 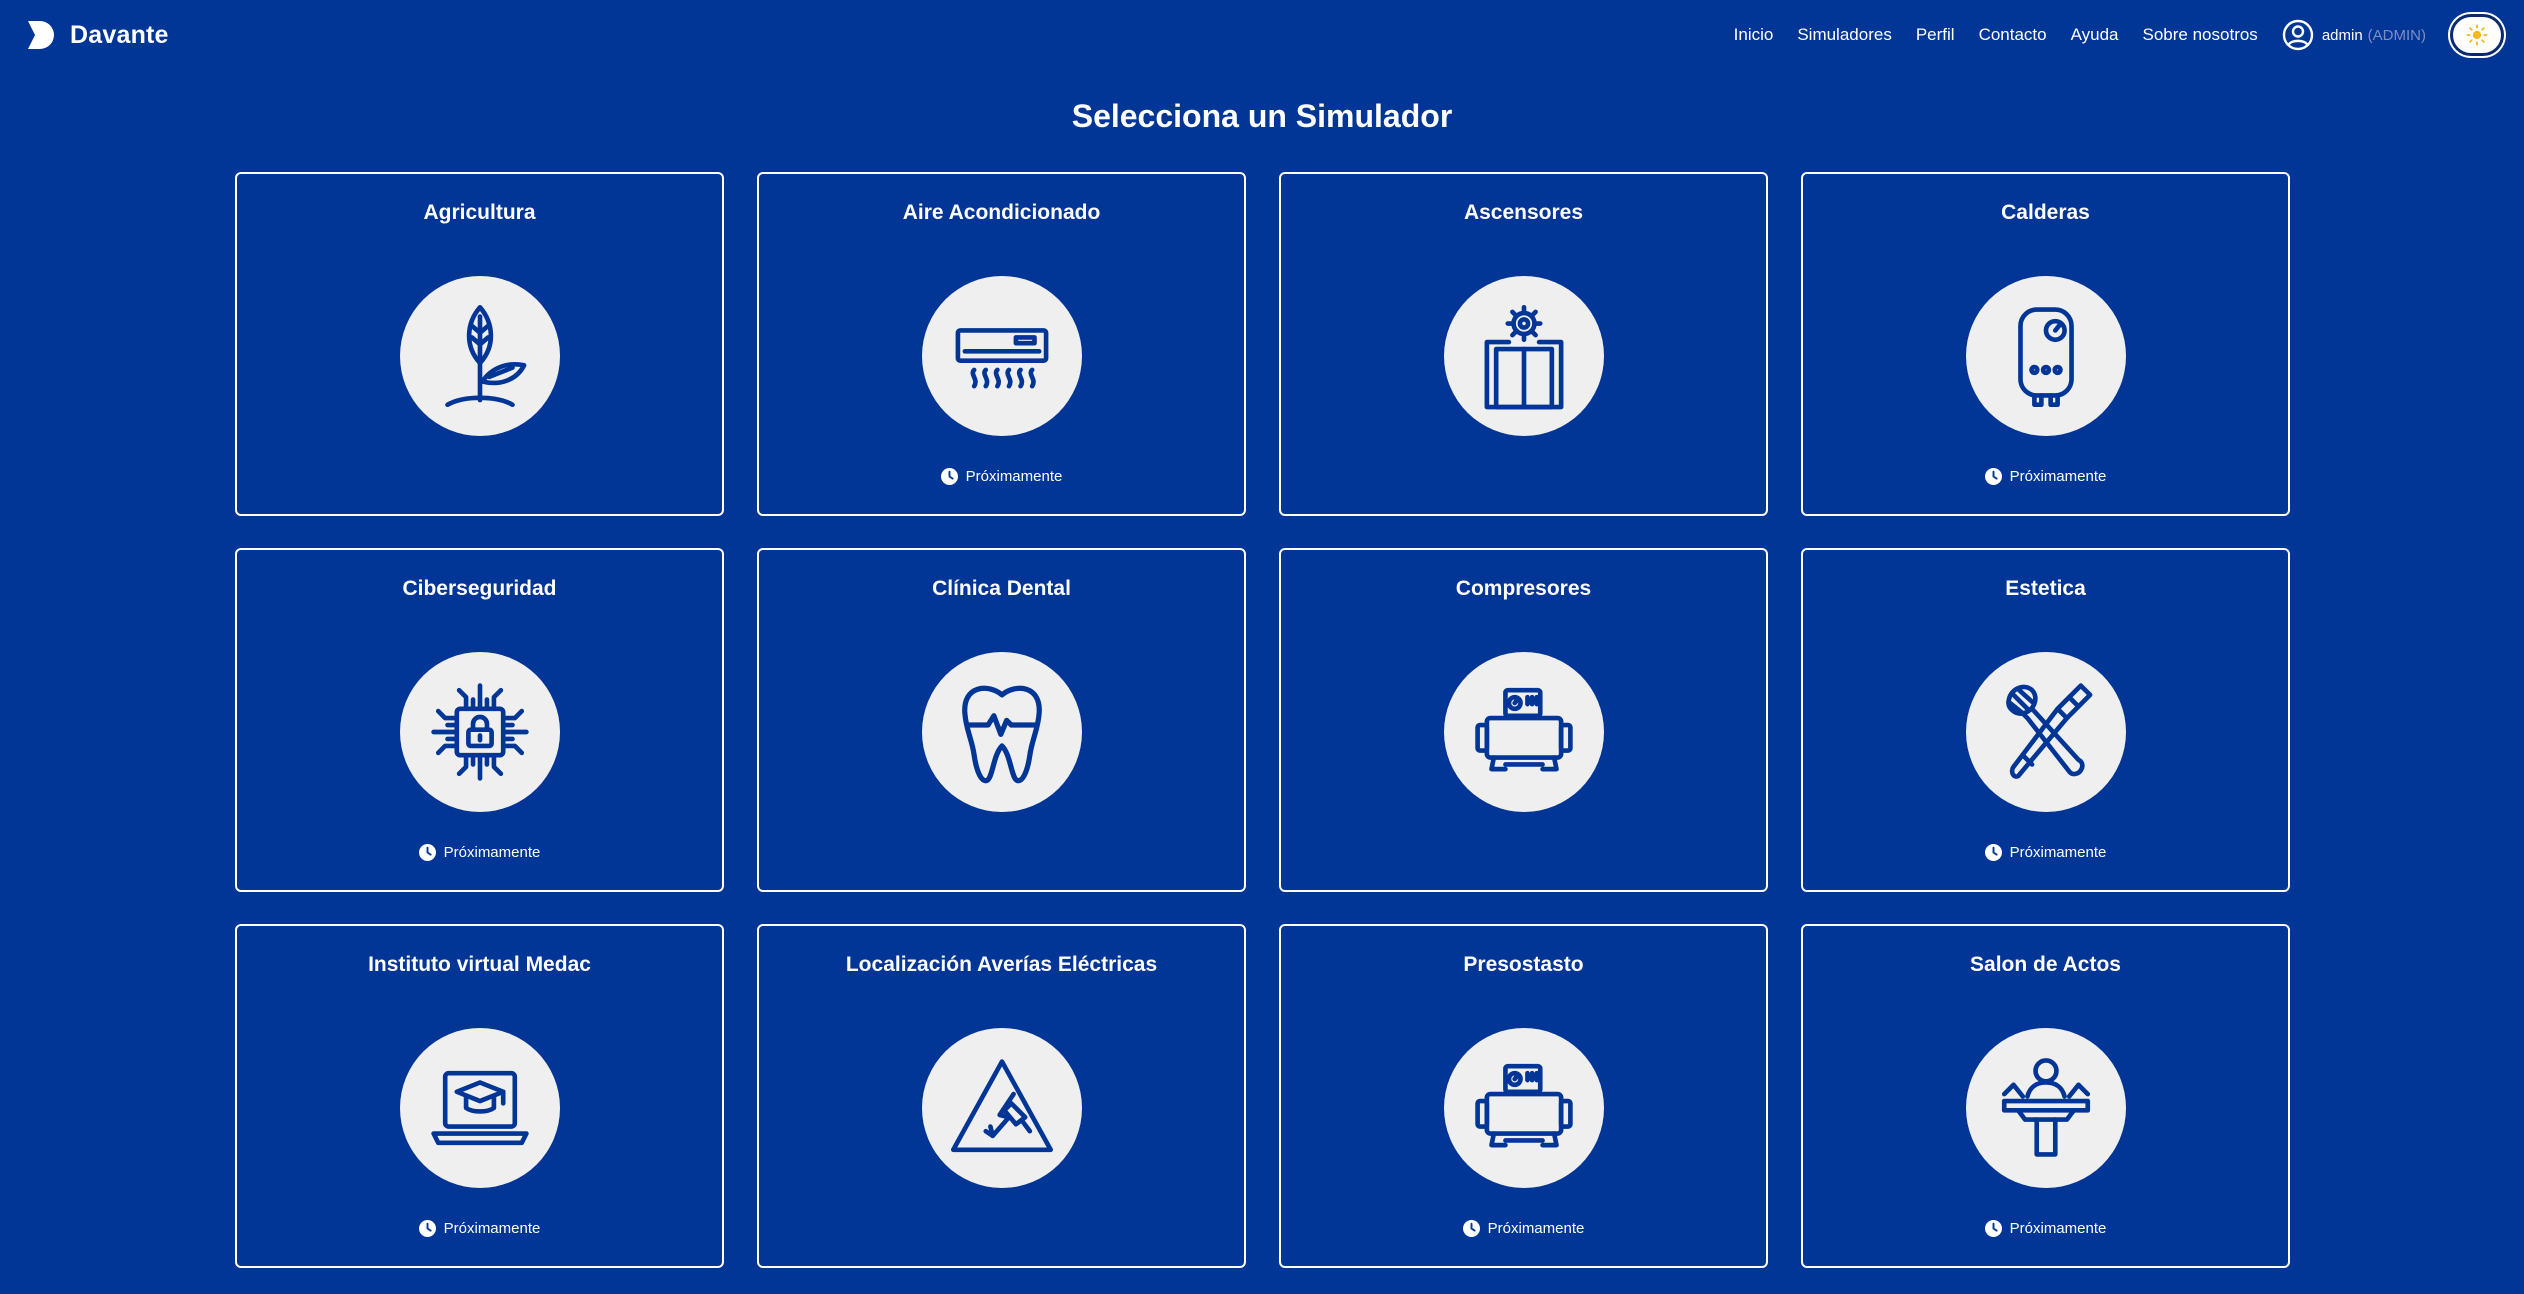 I want to click on simulator-card-agricultura: Agricultura, so click(x=479, y=344).